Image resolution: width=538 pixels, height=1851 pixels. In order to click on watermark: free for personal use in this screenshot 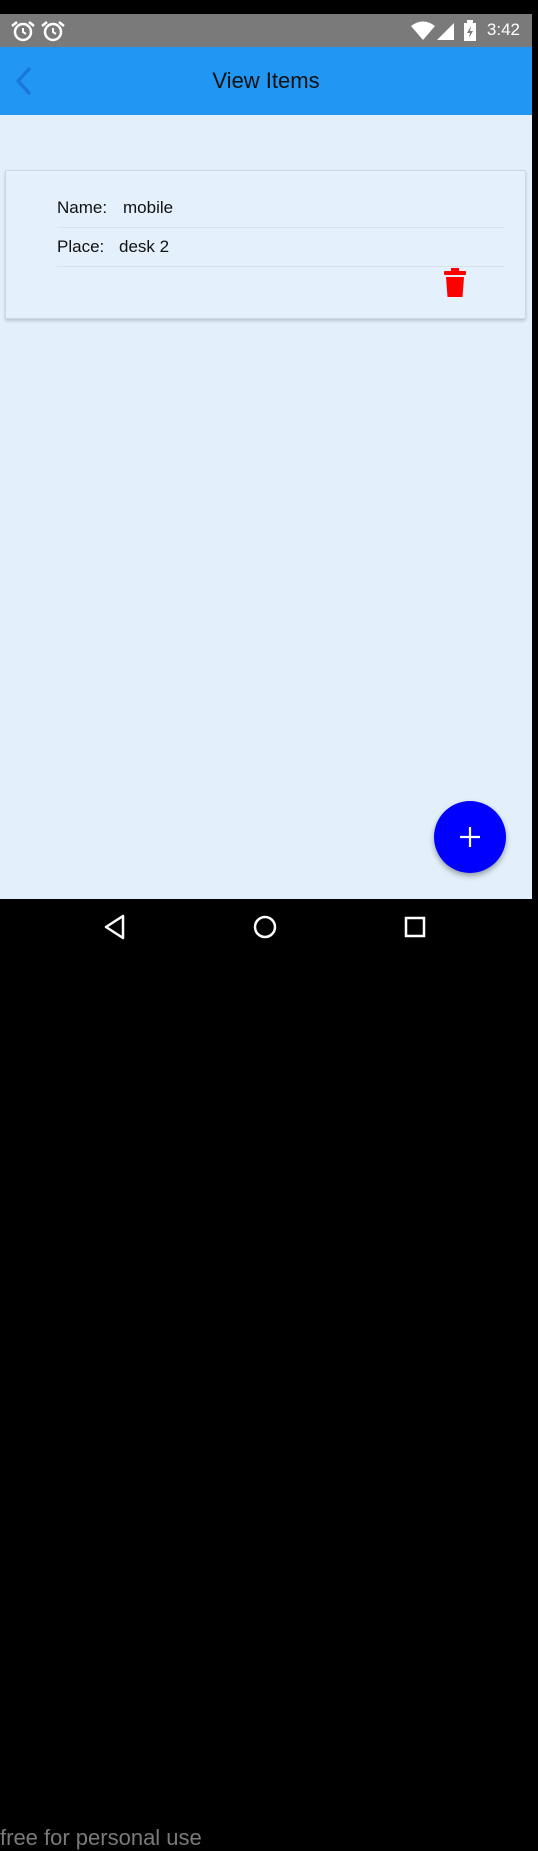, I will do `click(101, 1837)`.